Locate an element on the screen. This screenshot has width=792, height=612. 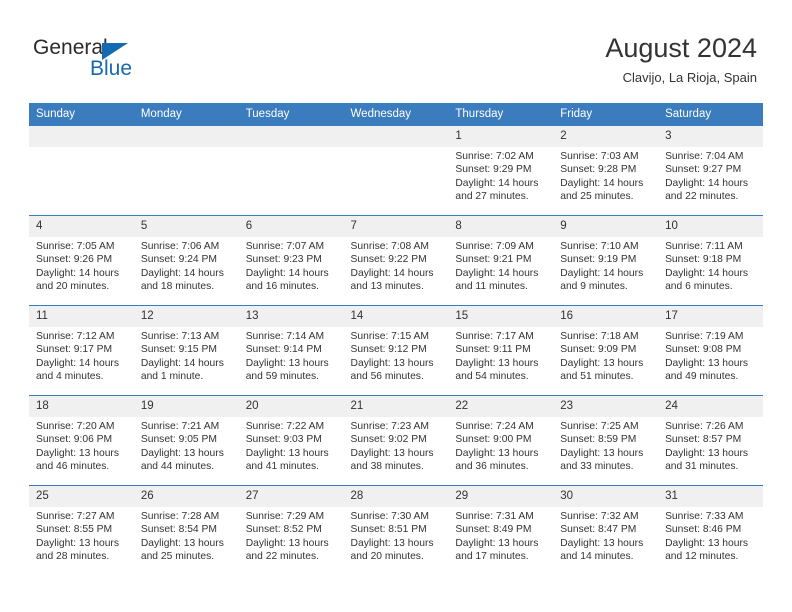
sunset-text: Sunset: 8:51 PM is located at coordinates (388, 530).